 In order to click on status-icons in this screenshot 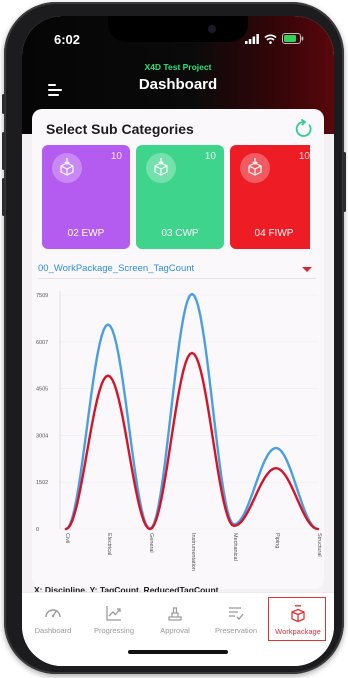, I will do `click(274, 38)`.